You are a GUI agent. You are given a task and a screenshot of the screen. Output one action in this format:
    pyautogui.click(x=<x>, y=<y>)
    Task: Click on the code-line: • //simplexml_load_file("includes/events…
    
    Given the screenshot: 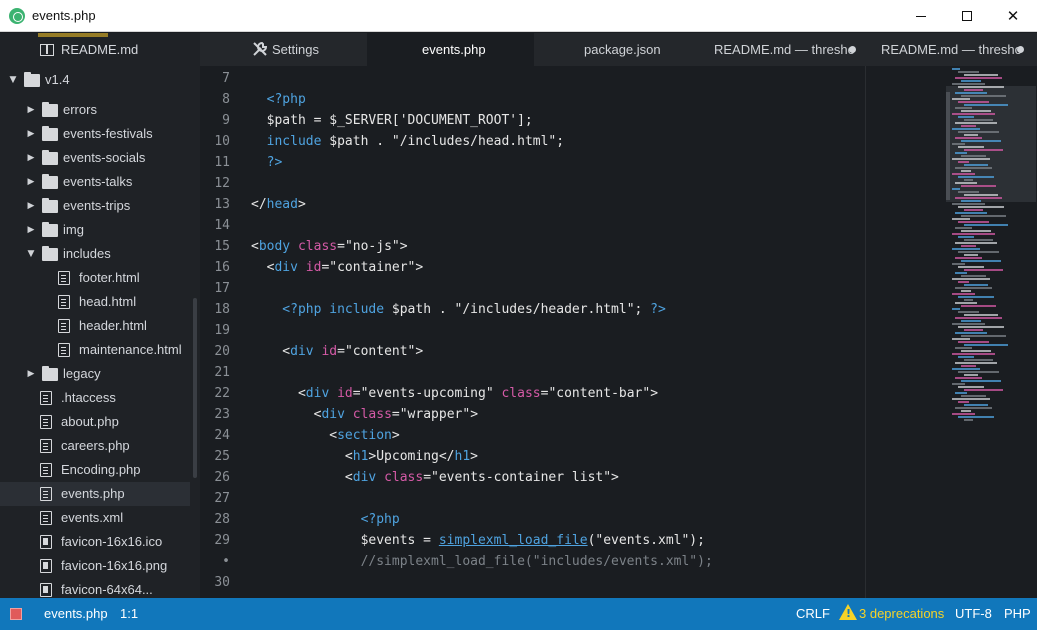 What is the action you would take?
    pyautogui.click(x=532, y=561)
    